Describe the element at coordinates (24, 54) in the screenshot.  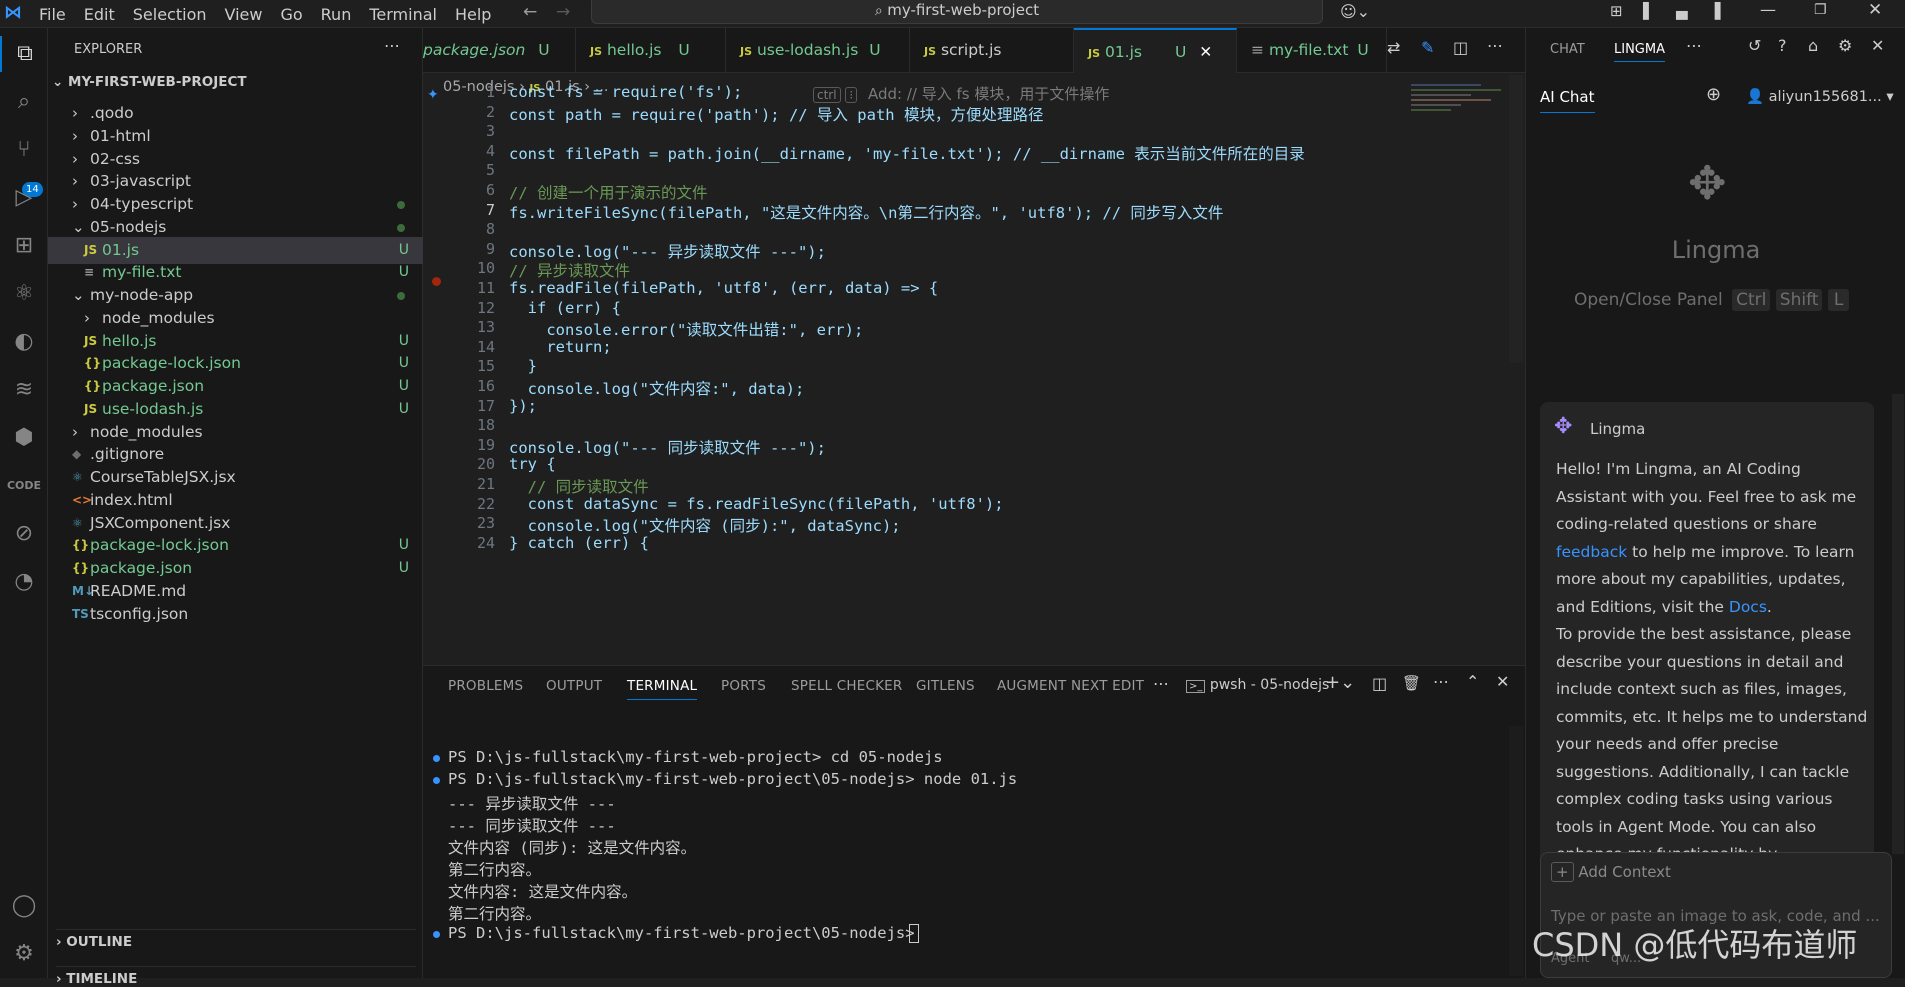
I see `explorer-icon: ⧉` at that location.